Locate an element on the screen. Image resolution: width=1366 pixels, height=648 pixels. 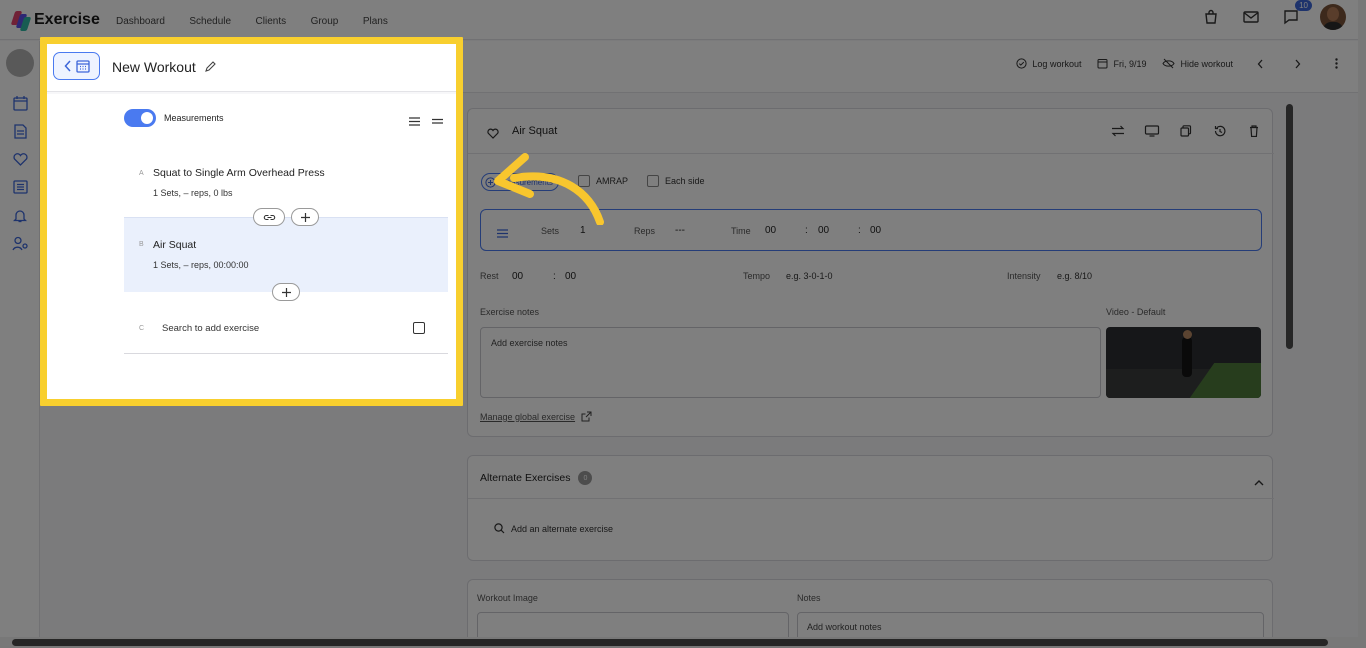
rail-document-icon is located at coordinates (20, 131).